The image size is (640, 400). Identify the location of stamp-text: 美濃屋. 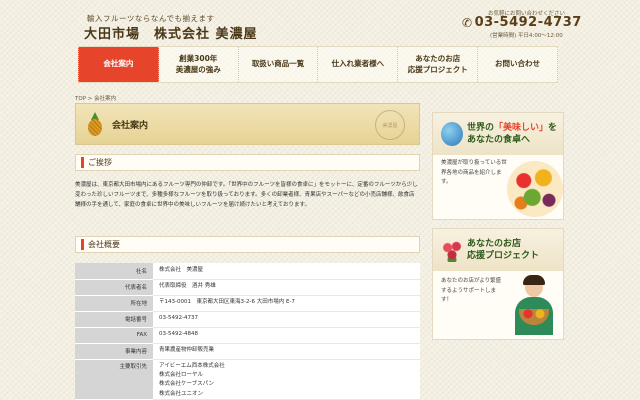
(390, 125).